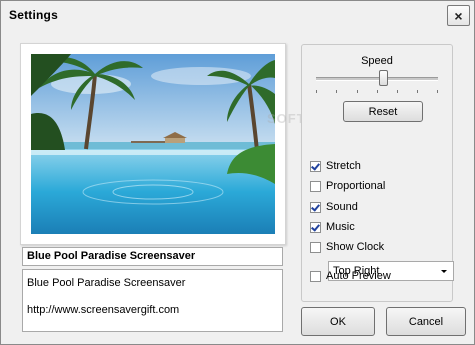 This screenshot has height=345, width=475. I want to click on auto-preview-checkbox, so click(315, 276).